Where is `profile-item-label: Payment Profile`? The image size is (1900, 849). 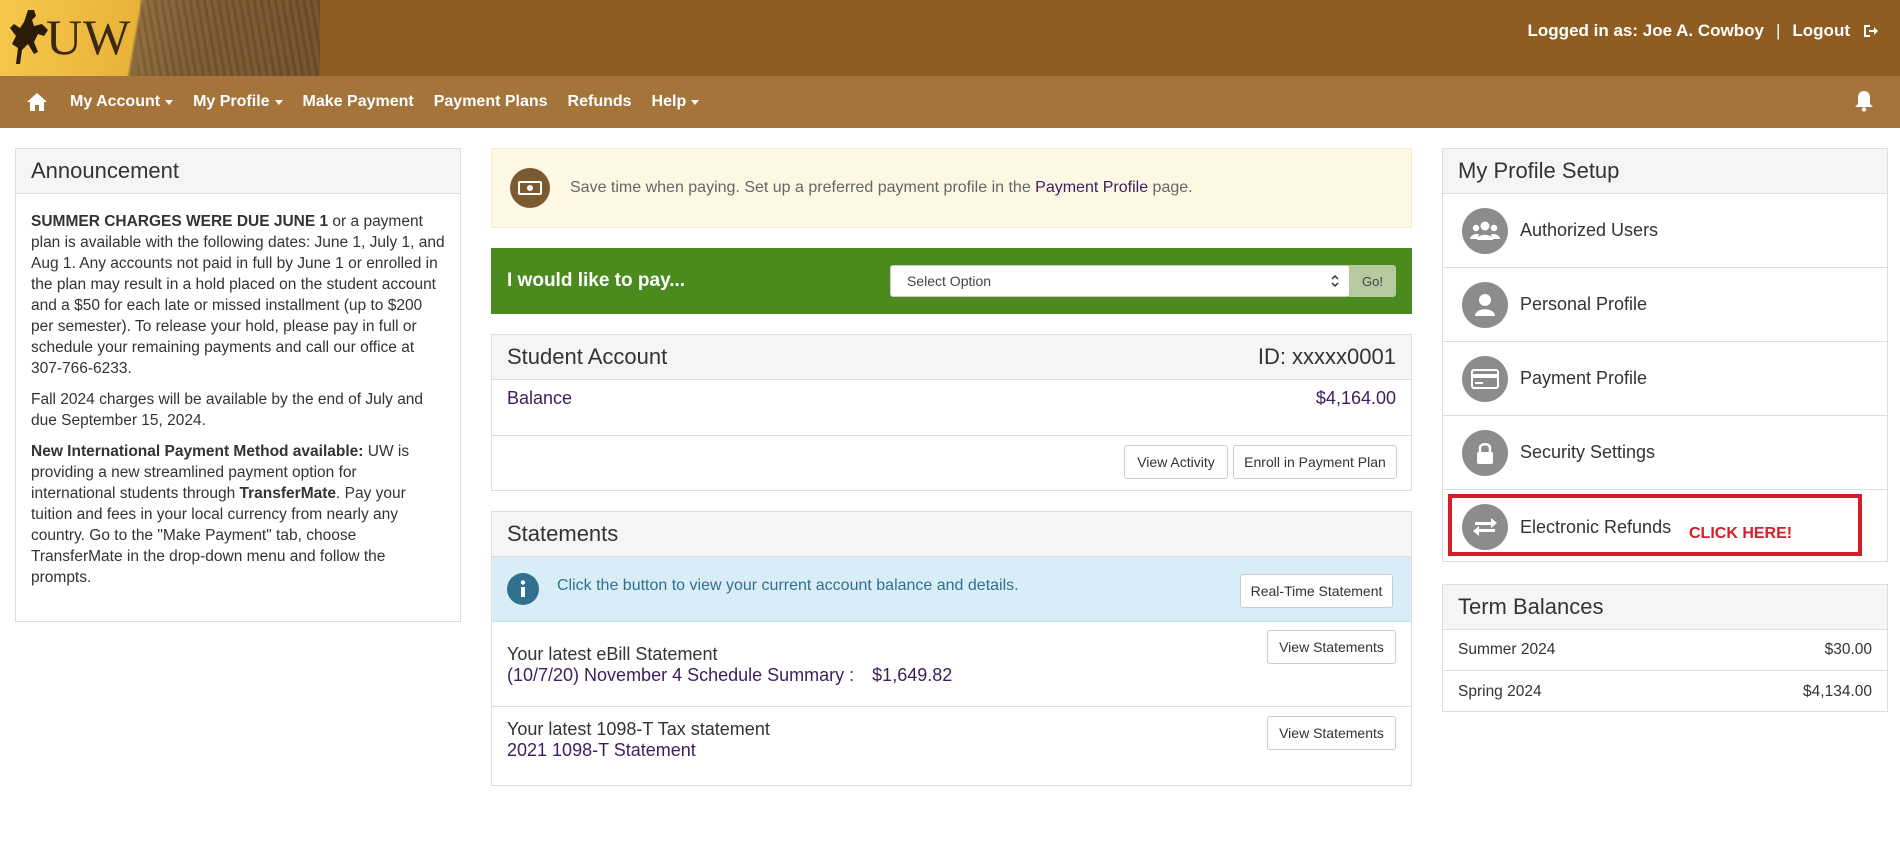 profile-item-label: Payment Profile is located at coordinates (1584, 378).